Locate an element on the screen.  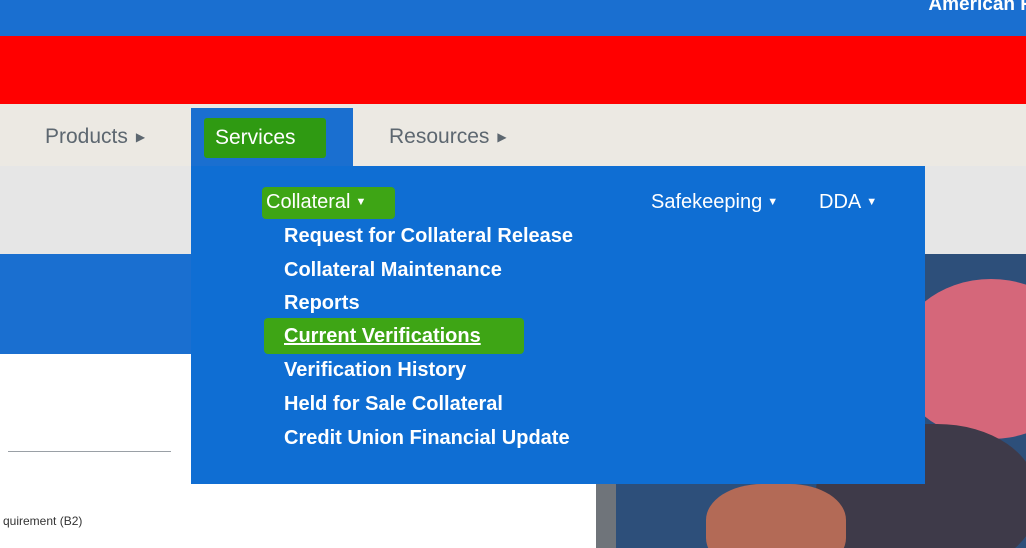
top-bar: American R is located at coordinates (513, 18).